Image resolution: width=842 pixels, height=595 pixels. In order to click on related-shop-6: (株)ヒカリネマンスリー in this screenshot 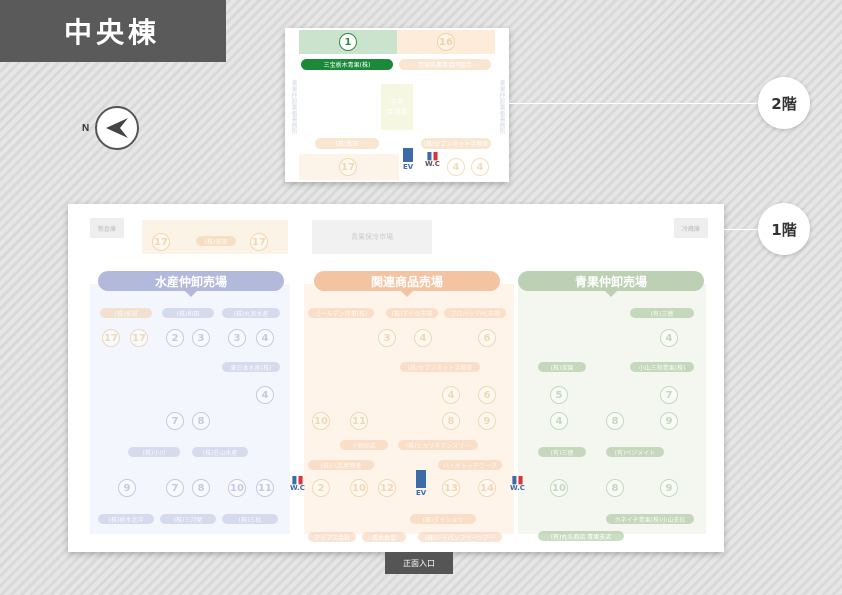, I will do `click(438, 445)`.